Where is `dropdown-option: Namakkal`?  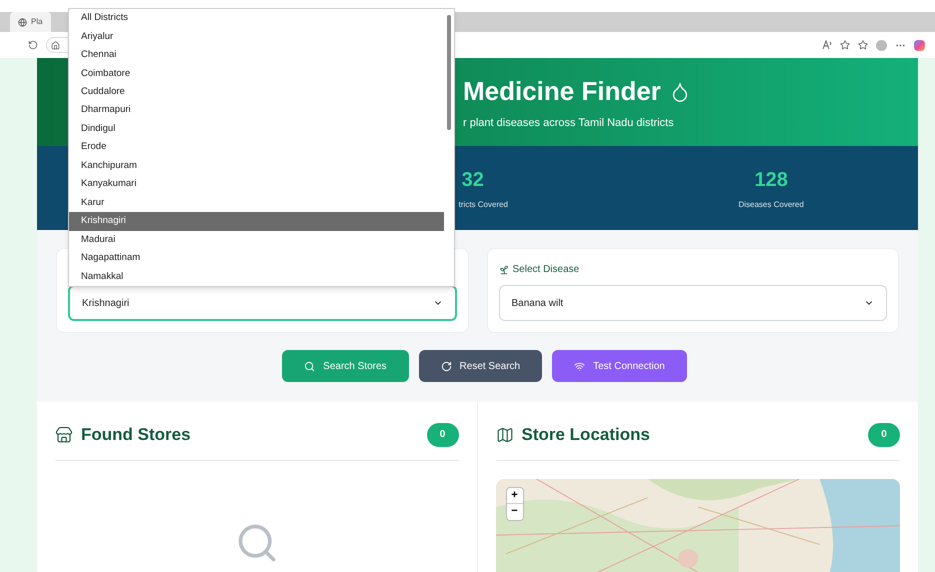
dropdown-option: Namakkal is located at coordinates (256, 277).